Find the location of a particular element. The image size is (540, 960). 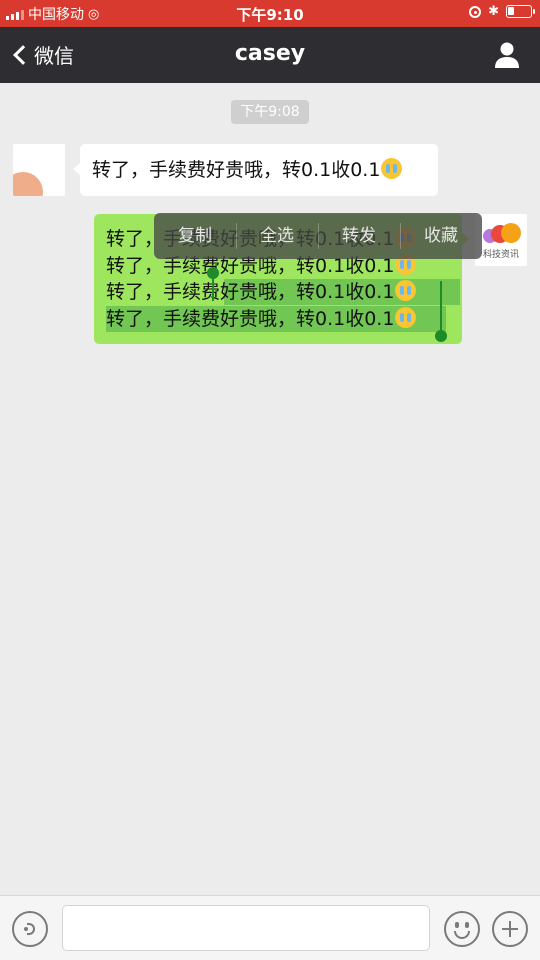

status-right: ✱ is located at coordinates (502, 11).